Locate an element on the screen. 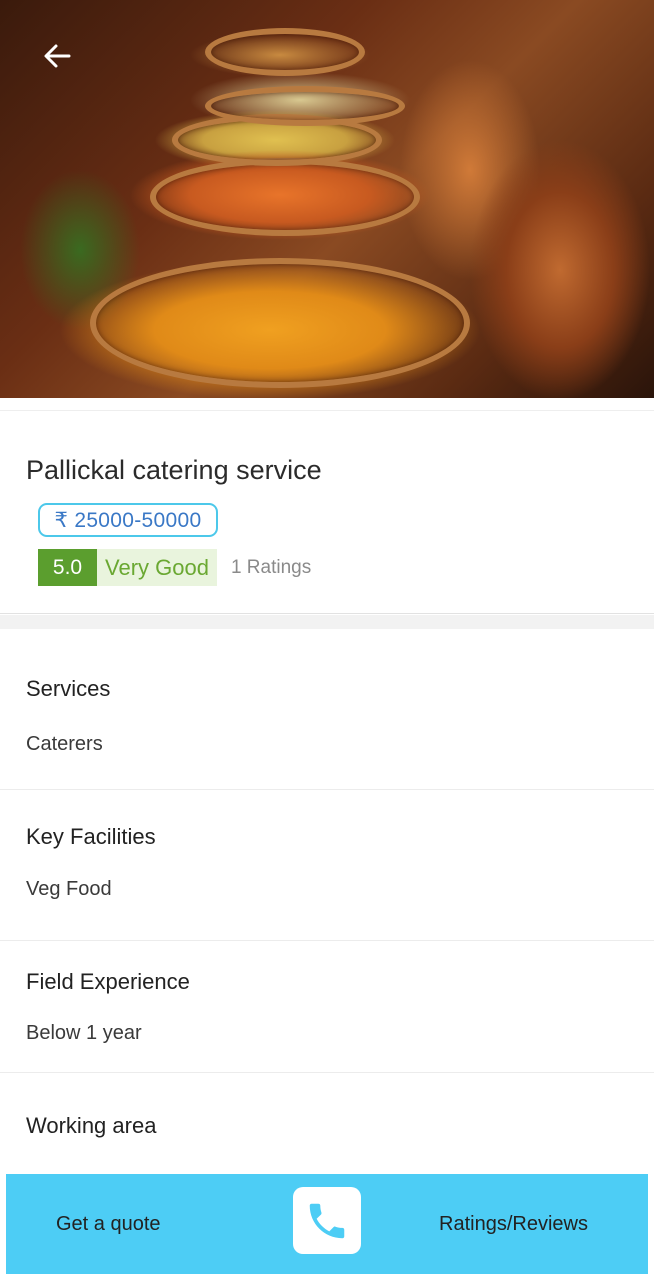 The width and height of the screenshot is (654, 1280). back-button is located at coordinates (57, 56).